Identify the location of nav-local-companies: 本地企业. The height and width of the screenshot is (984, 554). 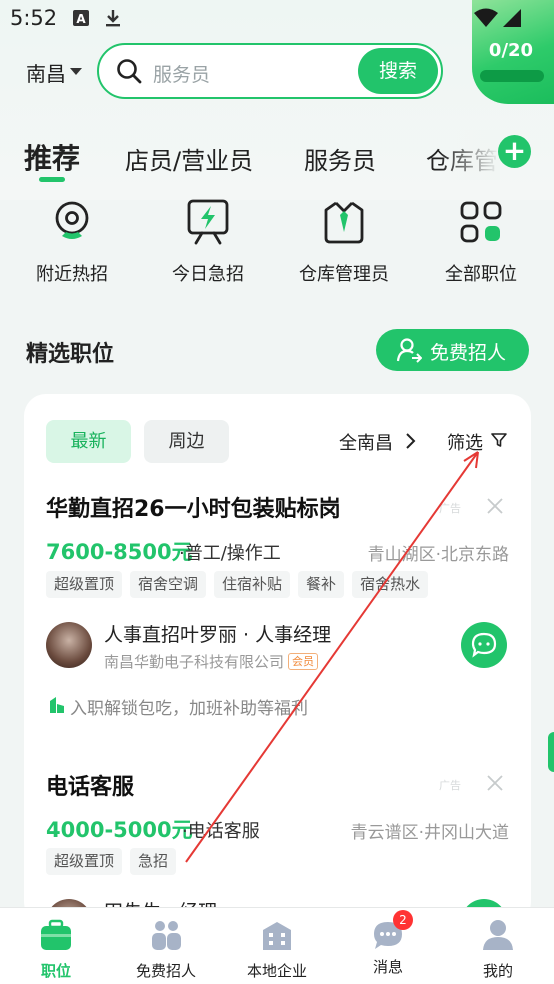
(277, 949).